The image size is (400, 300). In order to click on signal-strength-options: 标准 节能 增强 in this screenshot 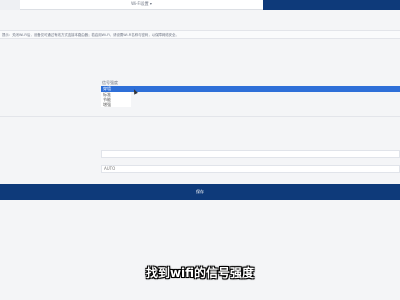, I will do `click(116, 99)`.